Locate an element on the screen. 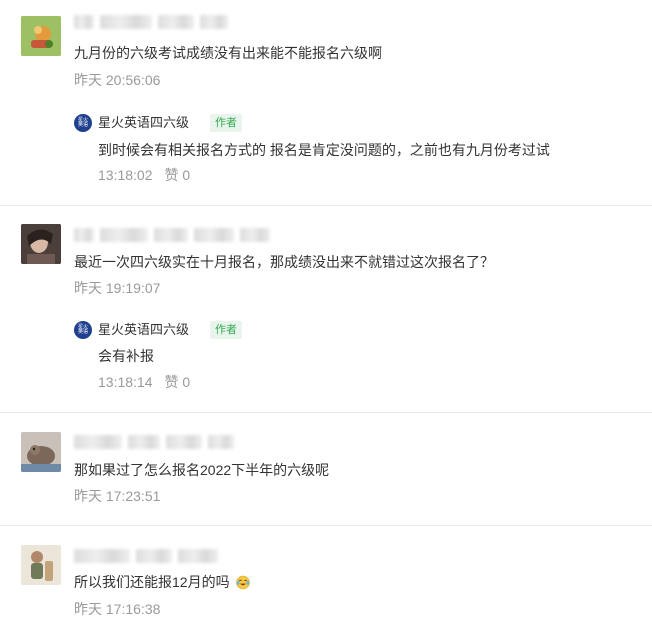 This screenshot has width=652, height=618. reply-meta: 13:18:14 赞 0 is located at coordinates (144, 382).